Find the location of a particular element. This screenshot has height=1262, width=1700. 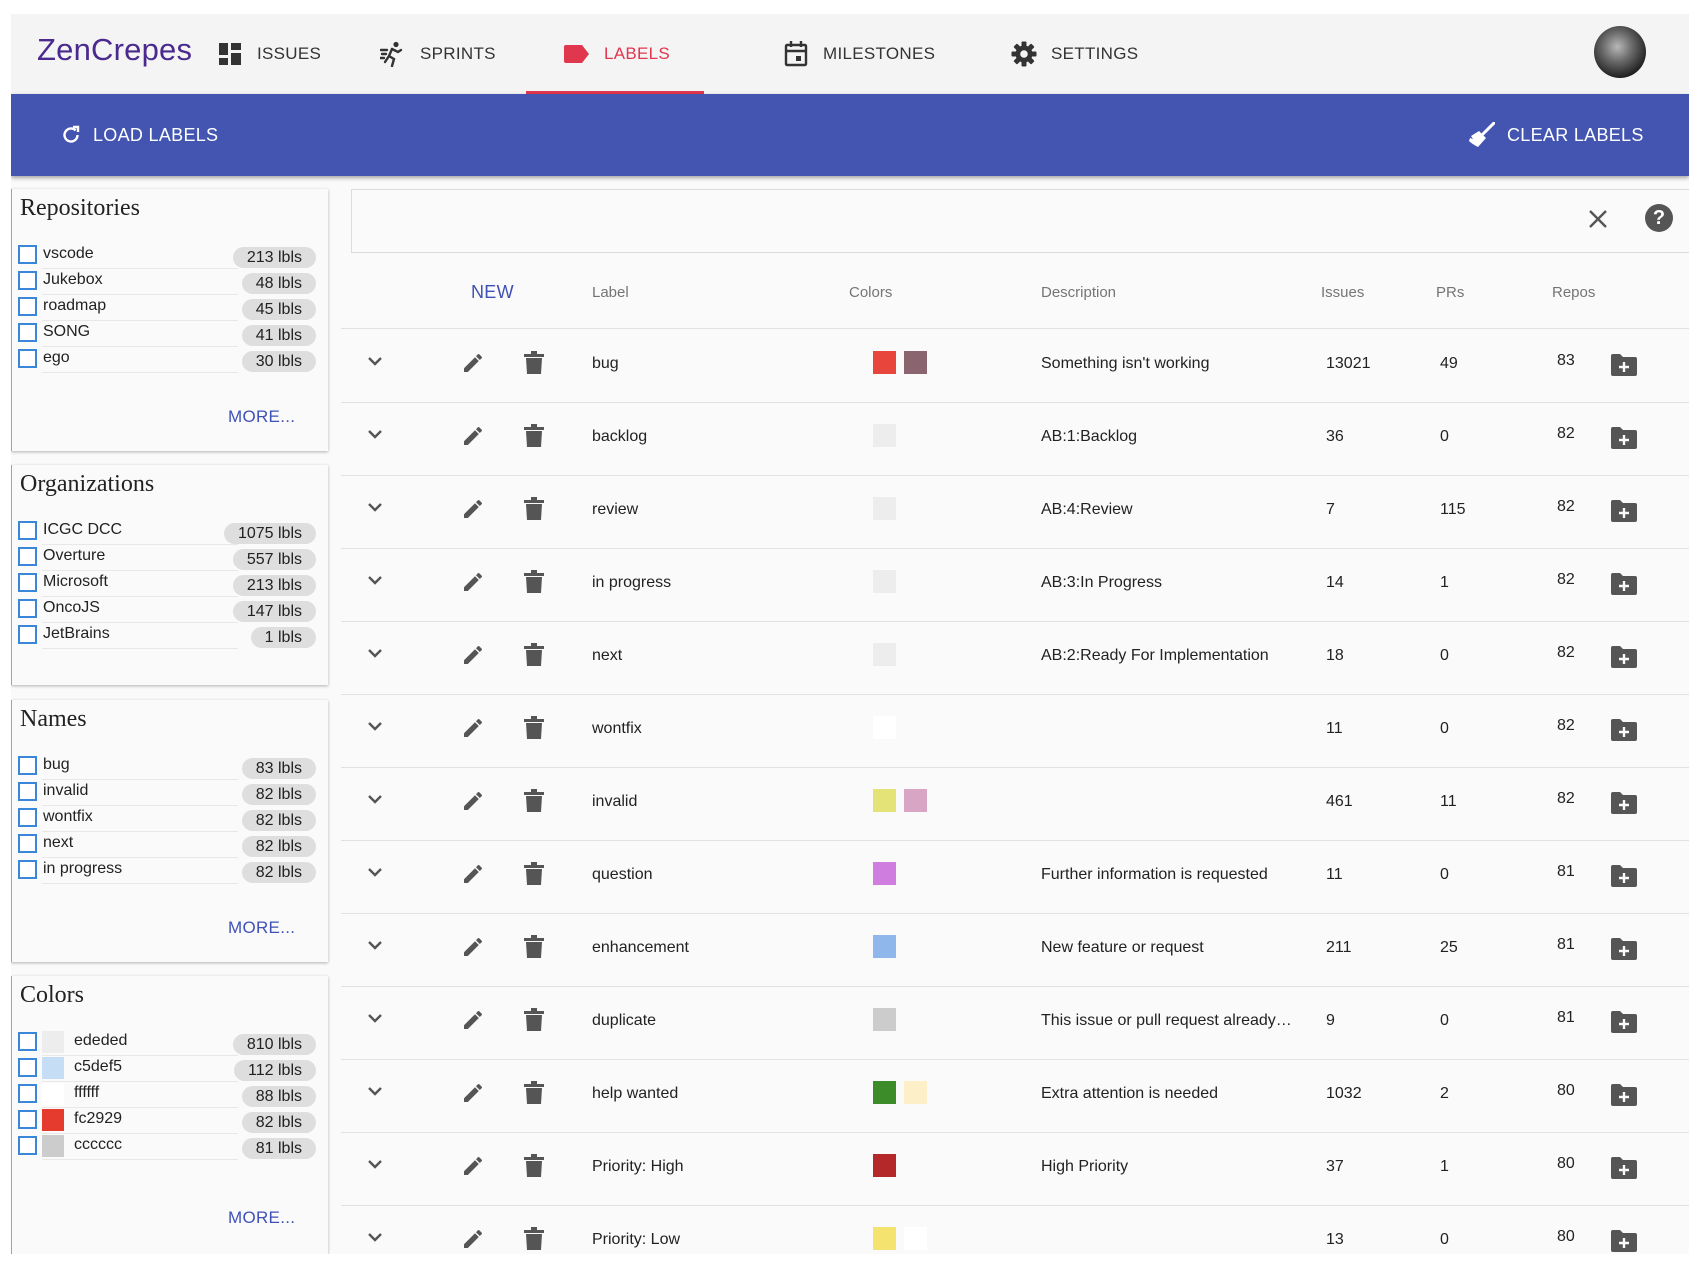

list-item: wontfix 82 lbls is located at coordinates (170, 819).